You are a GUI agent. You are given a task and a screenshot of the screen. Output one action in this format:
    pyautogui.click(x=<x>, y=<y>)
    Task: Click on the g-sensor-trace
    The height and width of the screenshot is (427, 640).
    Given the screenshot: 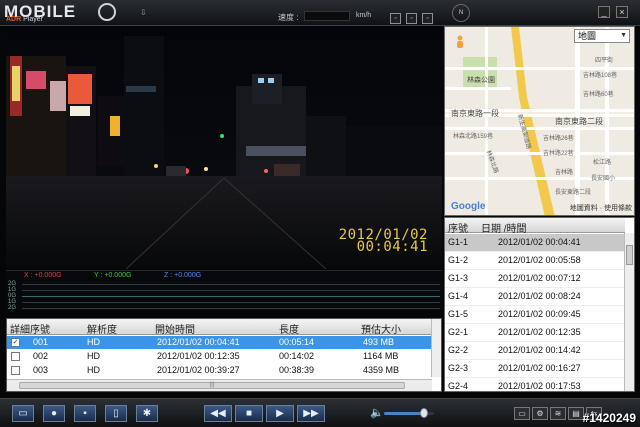 What is the action you would take?
    pyautogui.click(x=231, y=296)
    